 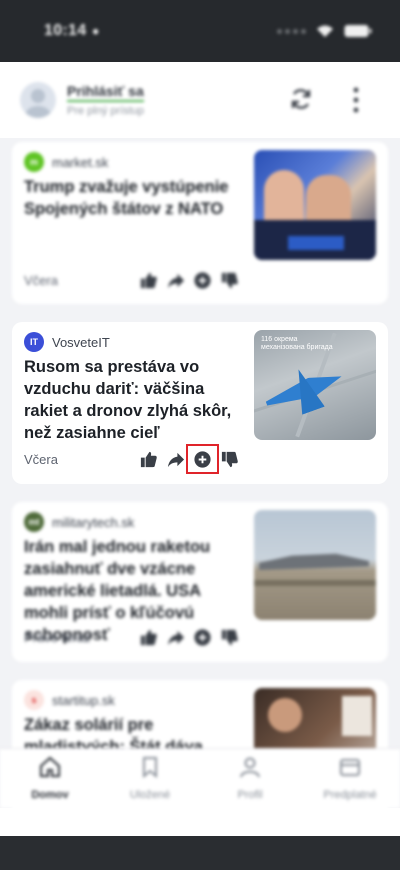 What do you see at coordinates (93, 522) in the screenshot?
I see `source-name: militarytech.sk` at bounding box center [93, 522].